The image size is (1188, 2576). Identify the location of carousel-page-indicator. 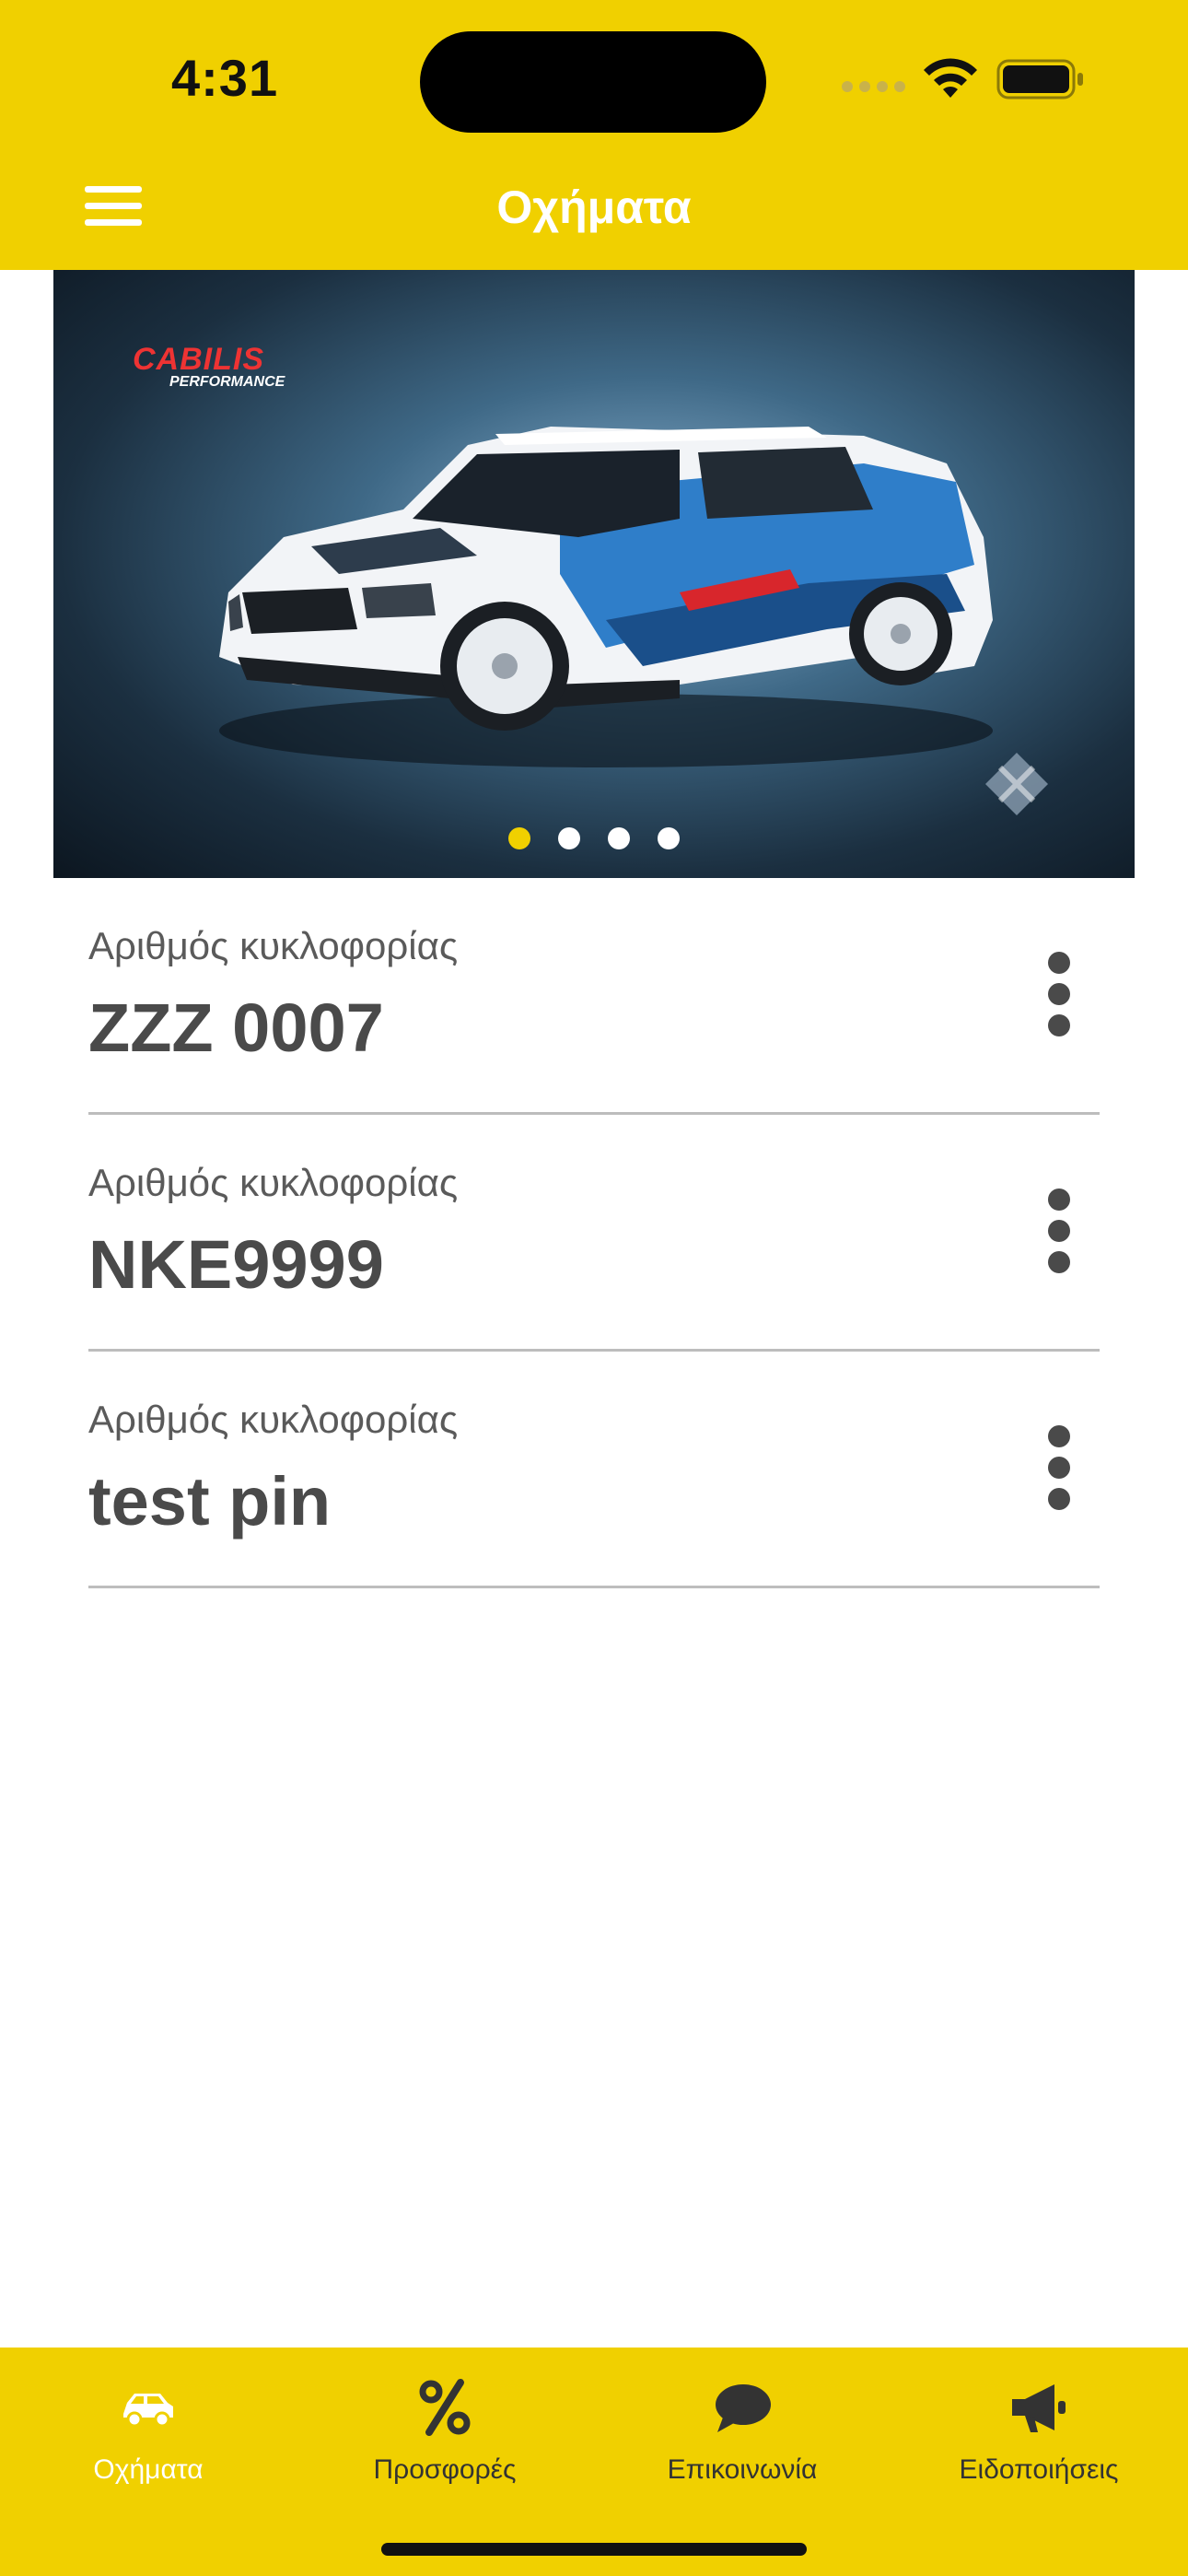
(594, 838).